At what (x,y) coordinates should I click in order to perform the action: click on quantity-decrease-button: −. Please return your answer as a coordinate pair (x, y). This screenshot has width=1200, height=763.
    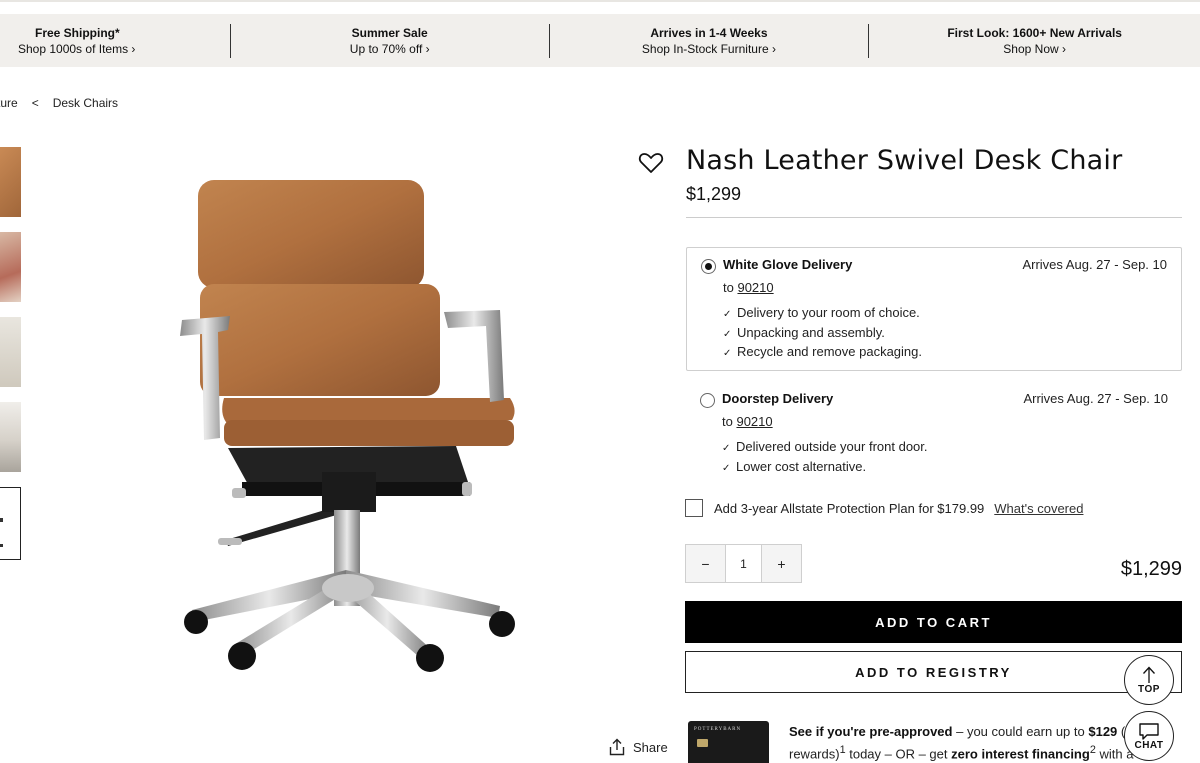
    Looking at the image, I should click on (705, 563).